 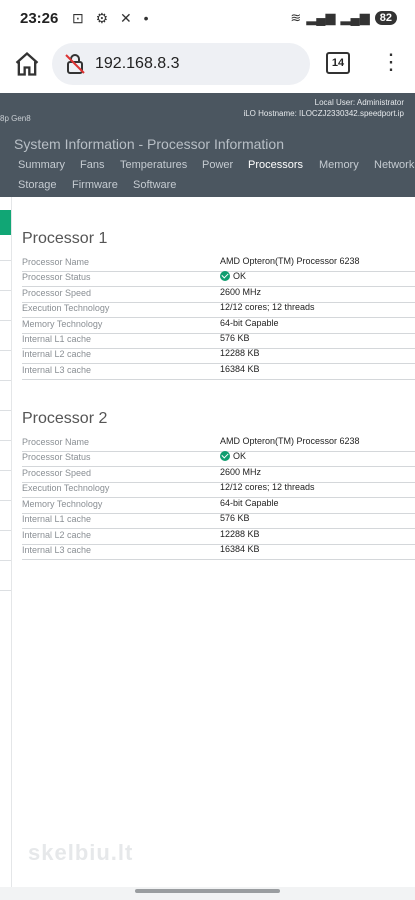 What do you see at coordinates (323, 113) in the screenshot?
I see `ilo-hostname-label: iLO Hostname: ILOCZJ2330342.speedport.ip` at bounding box center [323, 113].